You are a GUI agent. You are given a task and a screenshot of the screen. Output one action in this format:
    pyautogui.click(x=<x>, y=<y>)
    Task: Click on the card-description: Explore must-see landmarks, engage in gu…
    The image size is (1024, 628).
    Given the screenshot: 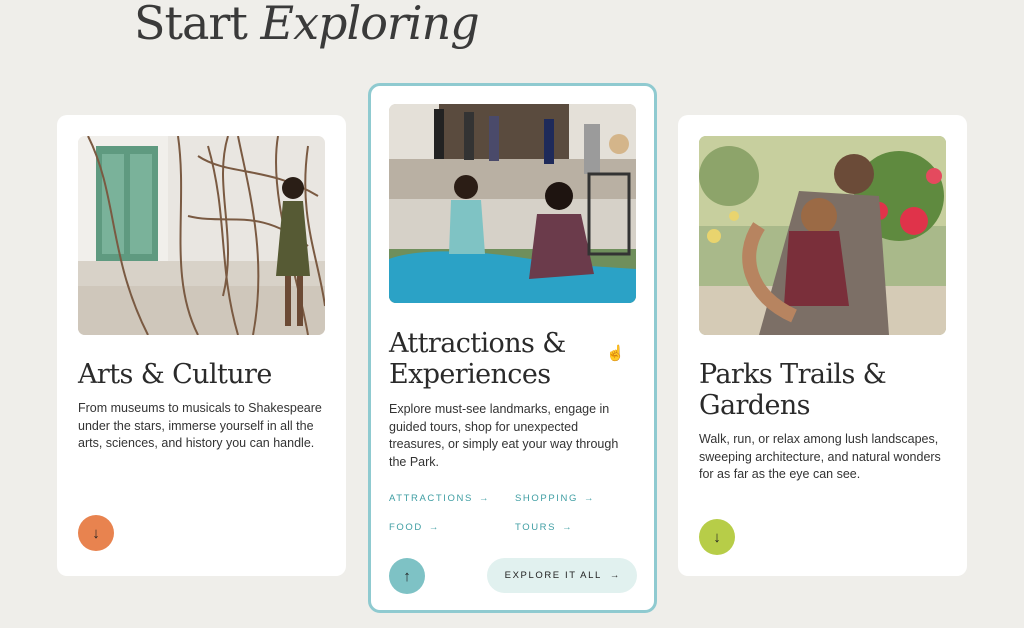 What is the action you would take?
    pyautogui.click(x=504, y=435)
    